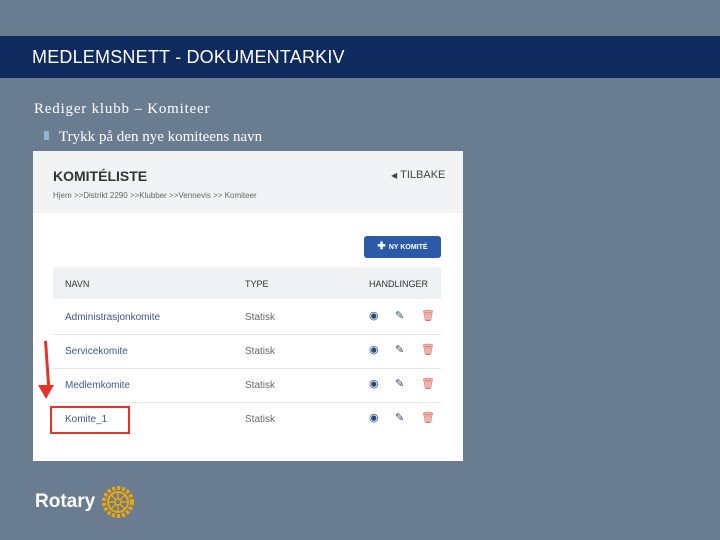 The height and width of the screenshot is (540, 720). I want to click on committee-name-link: Medlemkomite, so click(97, 385).